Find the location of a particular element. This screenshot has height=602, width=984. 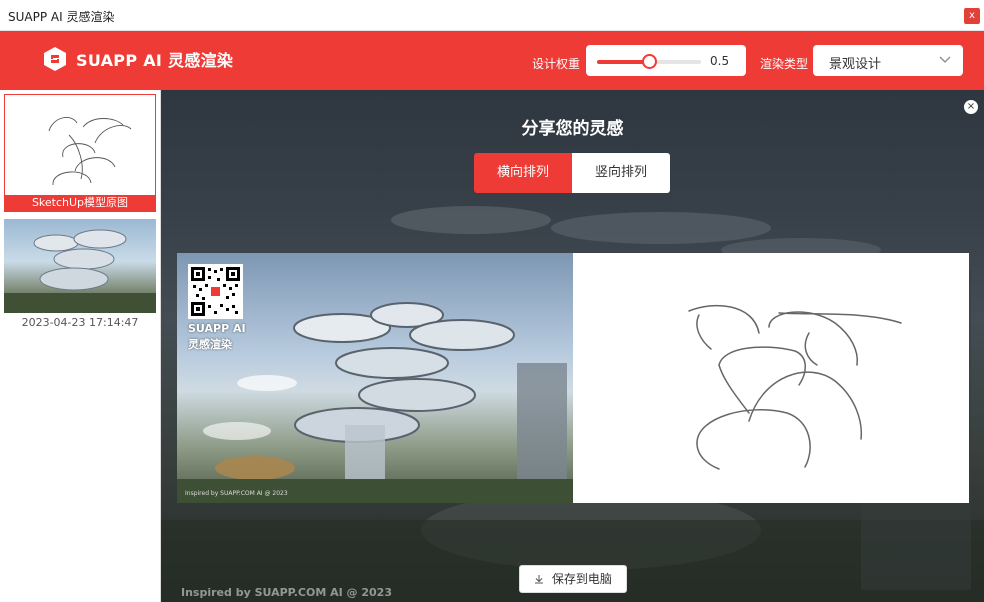

qr-code-image is located at coordinates (215, 291).